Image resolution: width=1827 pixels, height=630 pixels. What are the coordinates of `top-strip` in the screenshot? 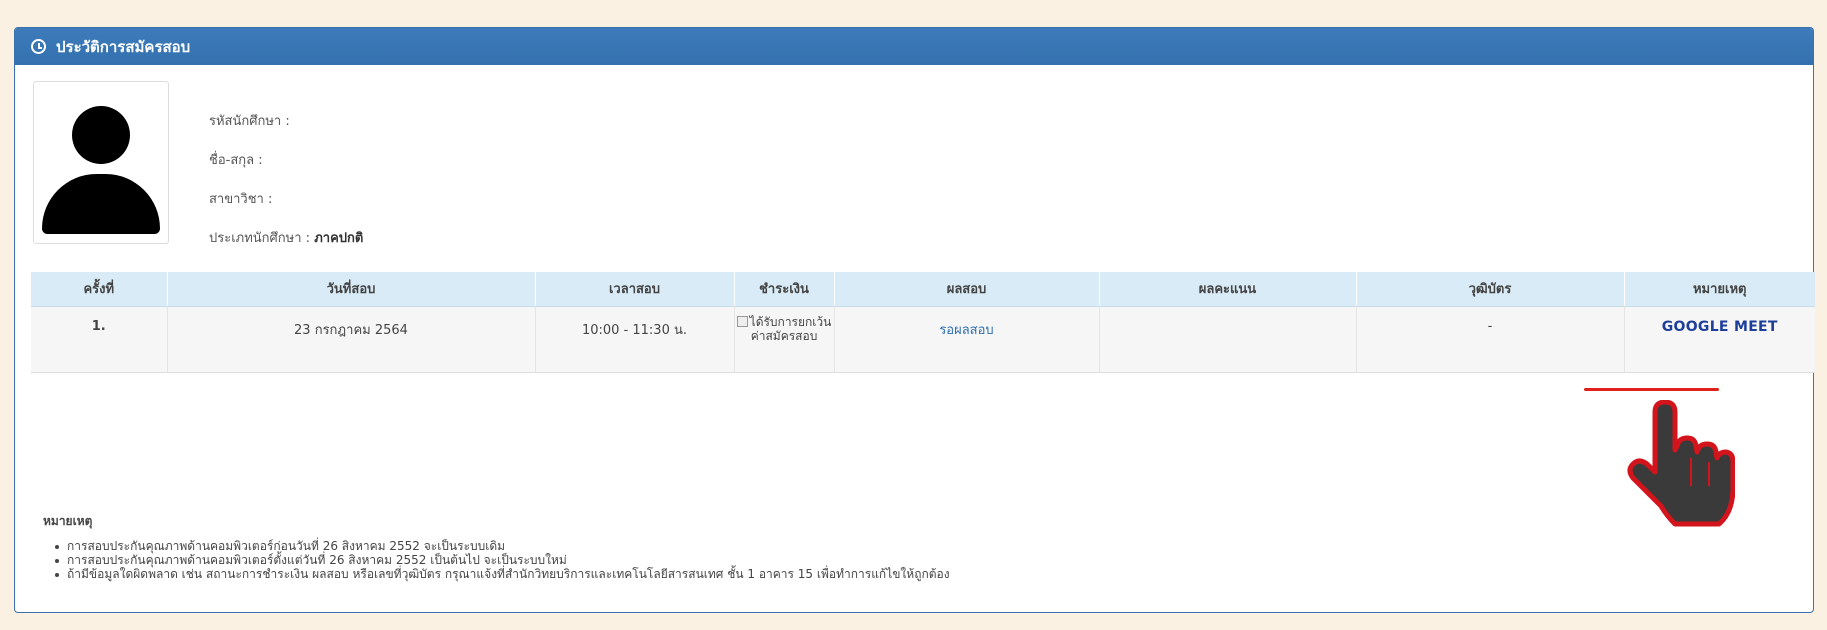 It's located at (913, 6).